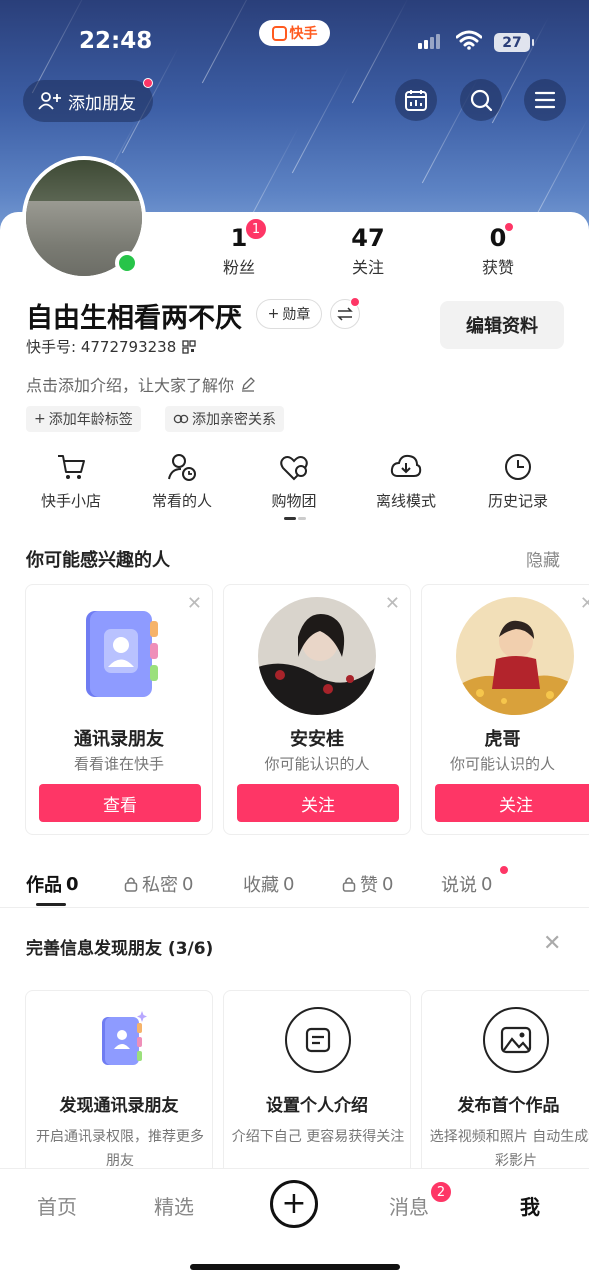  Describe the element at coordinates (545, 100) in the screenshot. I see `menu-button` at that location.